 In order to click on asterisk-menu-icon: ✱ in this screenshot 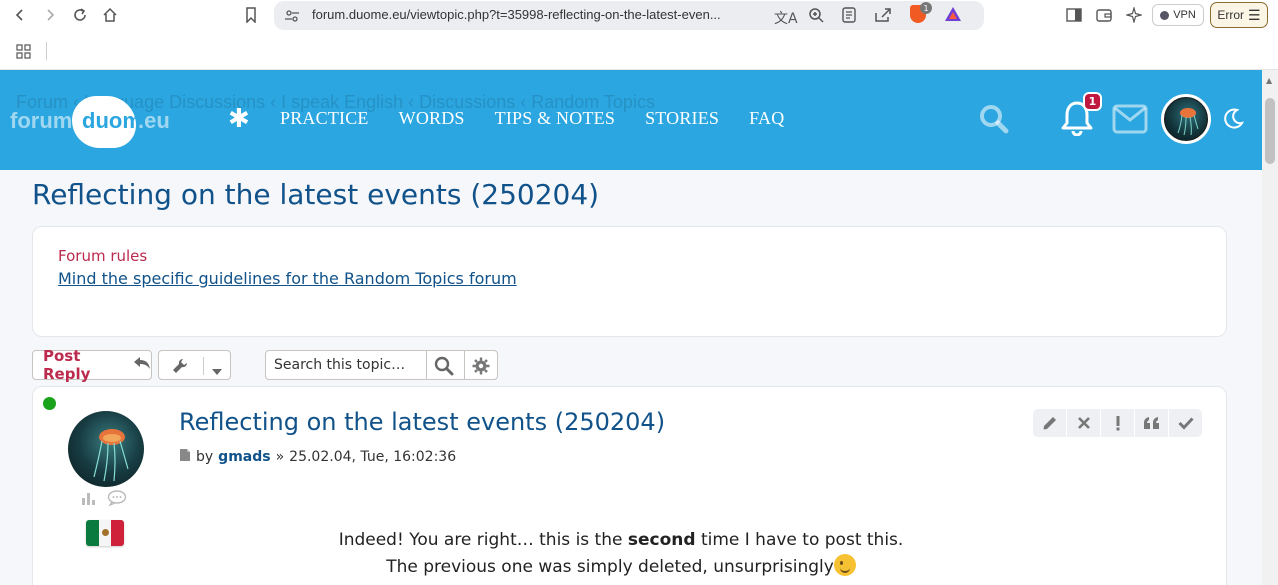, I will do `click(239, 119)`.